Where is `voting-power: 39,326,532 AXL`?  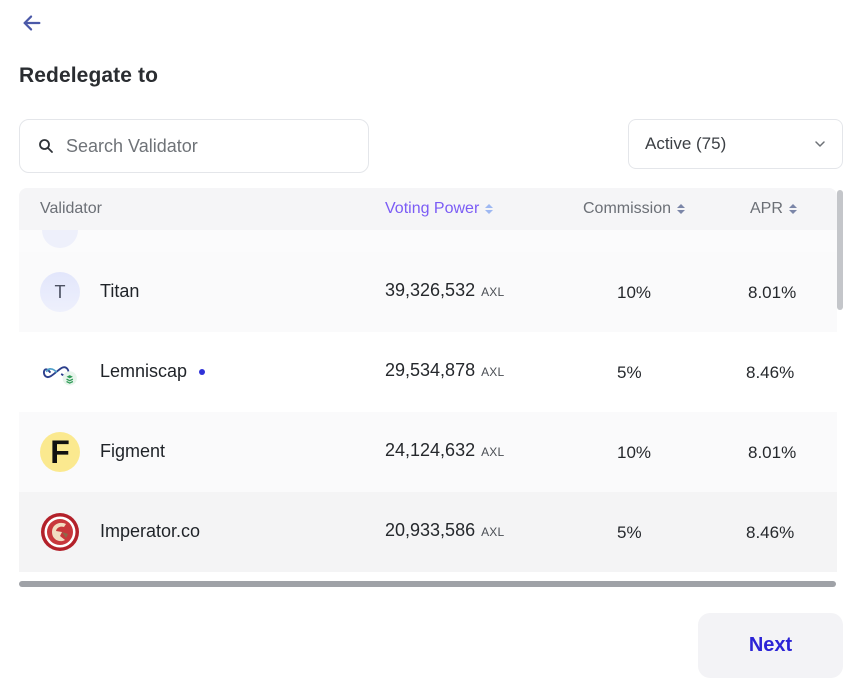 voting-power: 39,326,532 AXL is located at coordinates (444, 290).